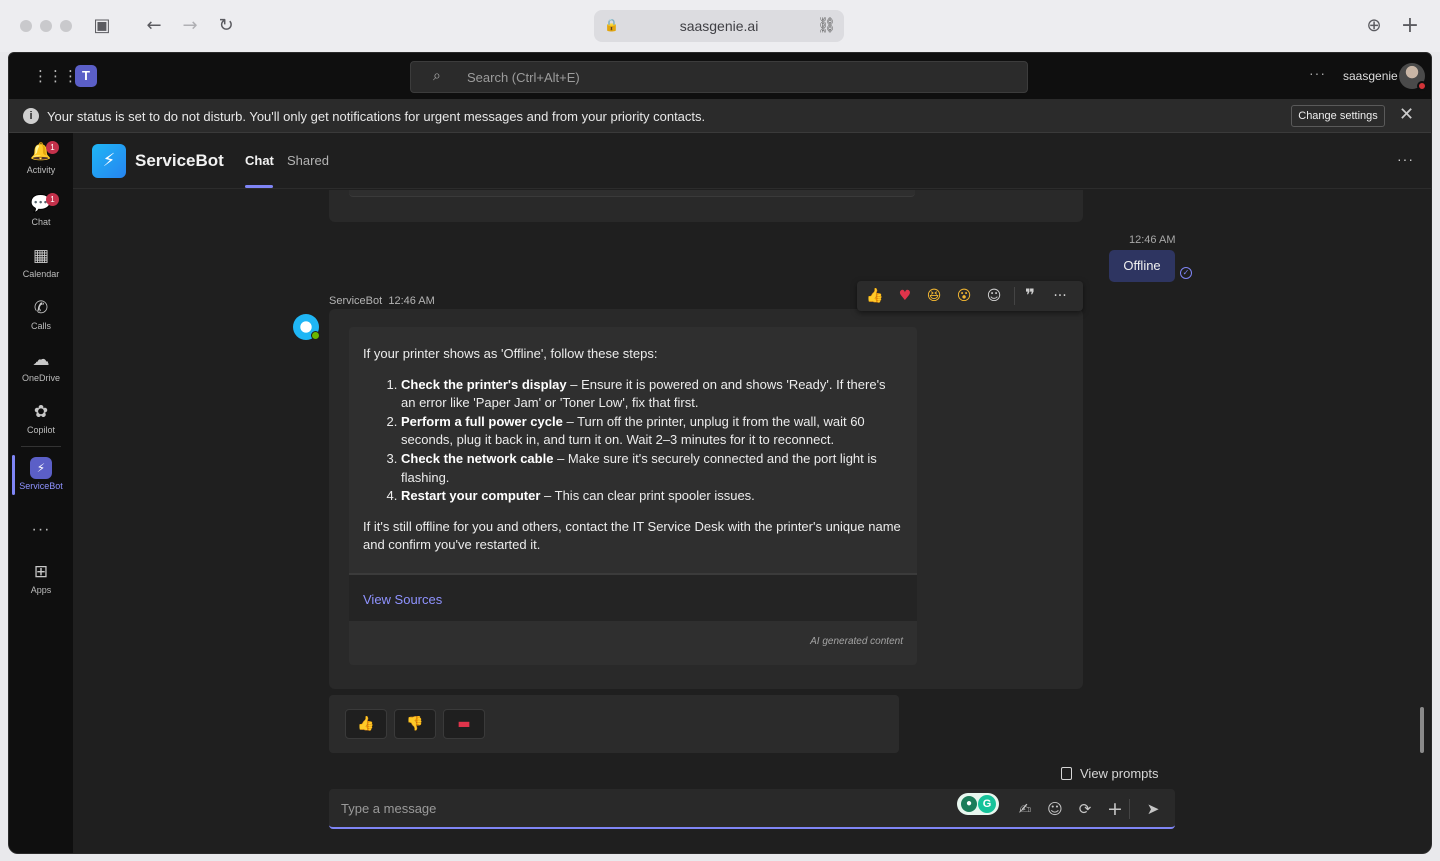 The width and height of the screenshot is (1440, 861). Describe the element at coordinates (102, 26) in the screenshot. I see `sidebar-toggle-icon: ▣` at that location.